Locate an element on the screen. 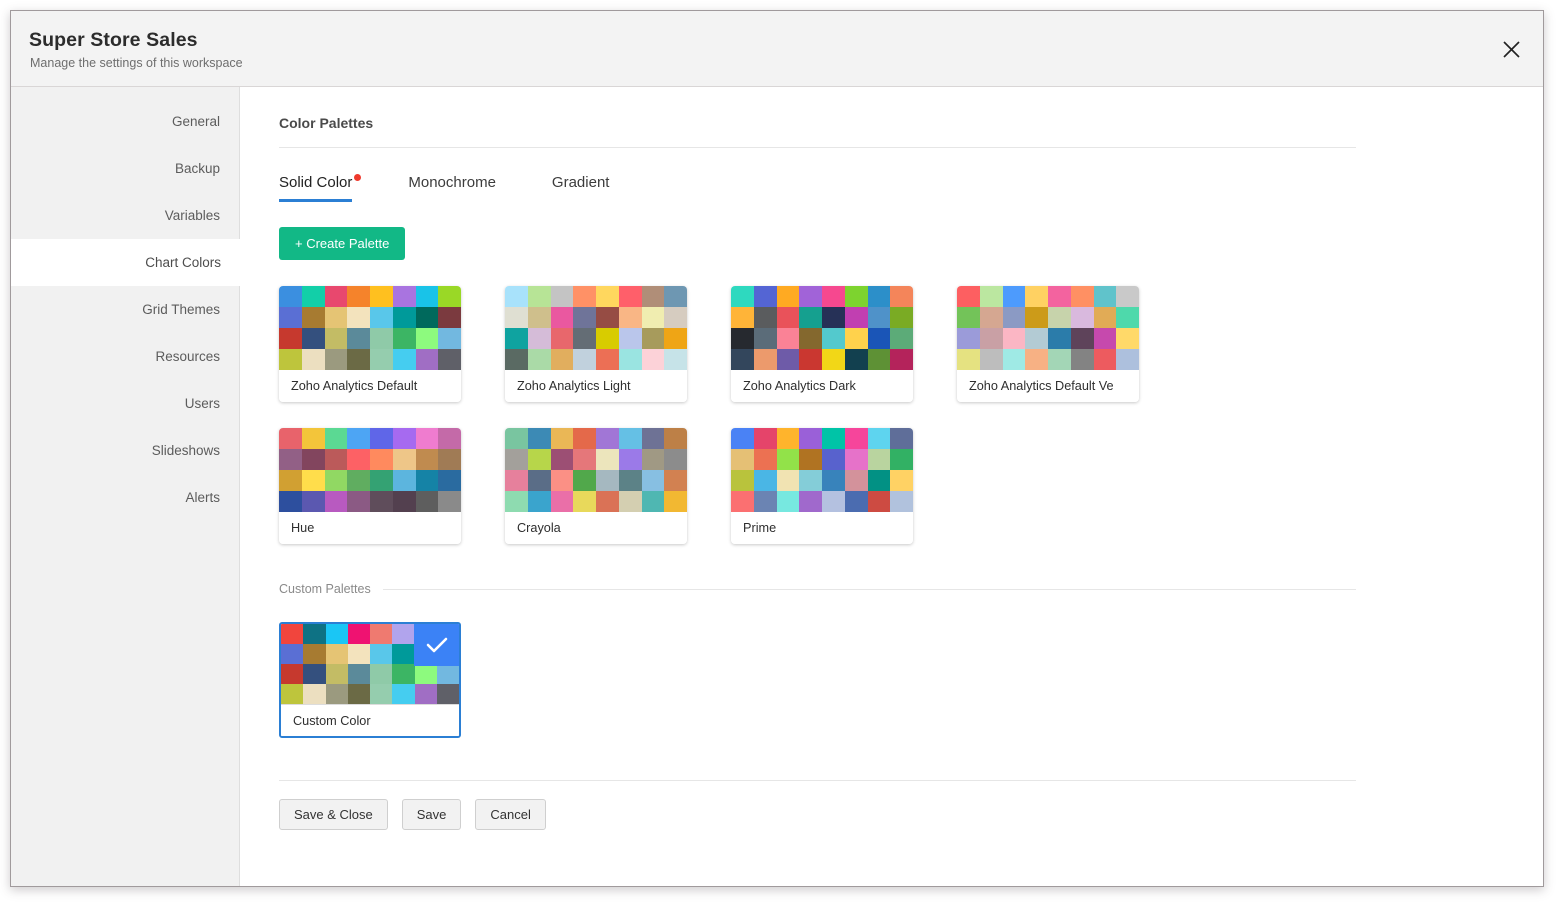 This screenshot has width=1564, height=916. sidebar-item-users: Users is located at coordinates (125, 403).